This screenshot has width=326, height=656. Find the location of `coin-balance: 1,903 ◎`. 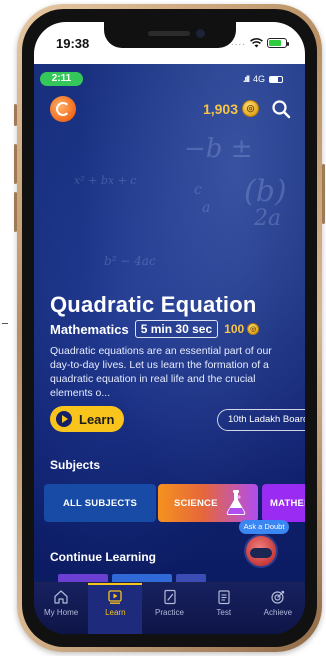

coin-balance: 1,903 ◎ is located at coordinates (231, 108).